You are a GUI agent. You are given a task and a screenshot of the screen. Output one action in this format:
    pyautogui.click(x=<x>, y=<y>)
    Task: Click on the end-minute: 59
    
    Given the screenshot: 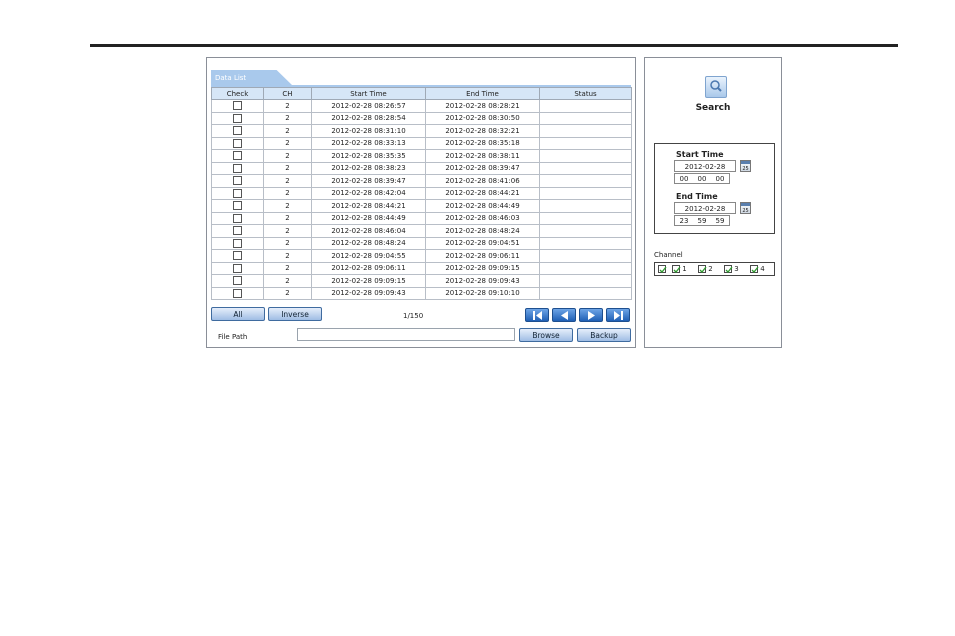 What is the action you would take?
    pyautogui.click(x=702, y=220)
    